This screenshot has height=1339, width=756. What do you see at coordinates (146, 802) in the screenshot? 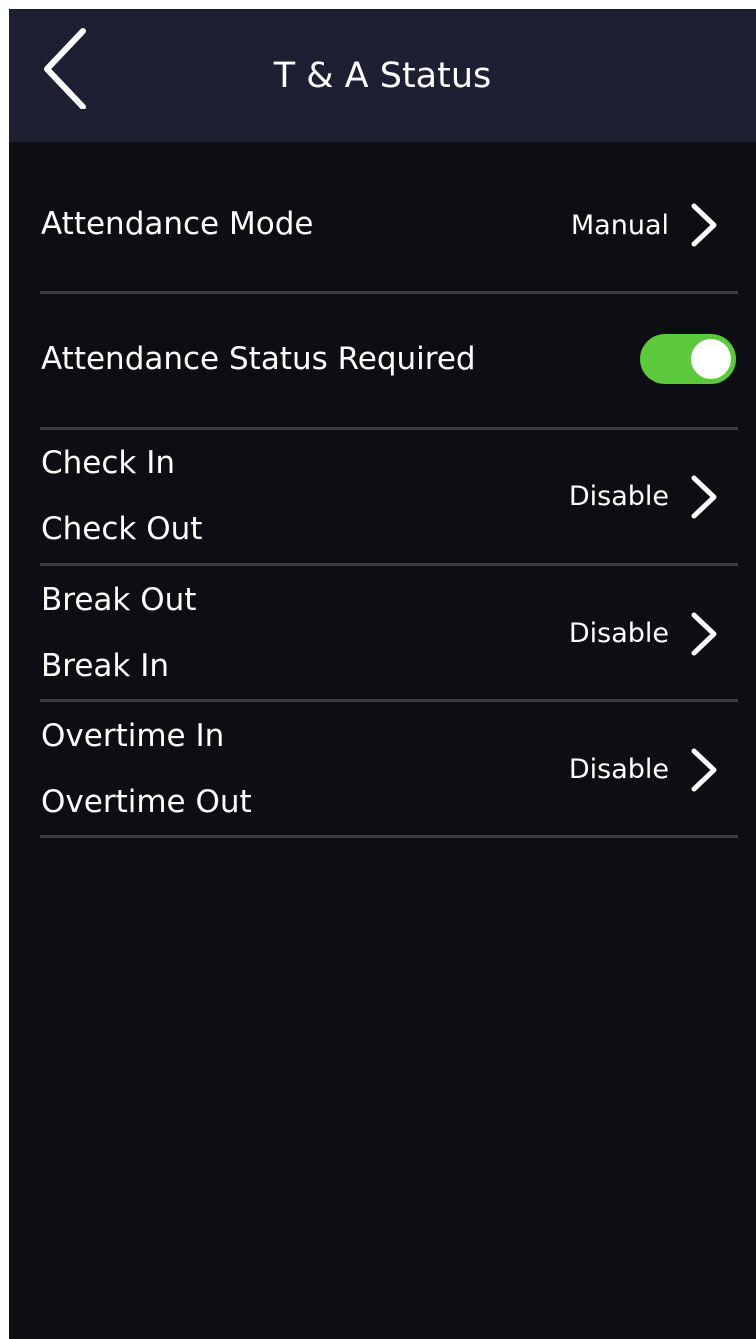
I see `overtime-out-label: Overtime Out` at bounding box center [146, 802].